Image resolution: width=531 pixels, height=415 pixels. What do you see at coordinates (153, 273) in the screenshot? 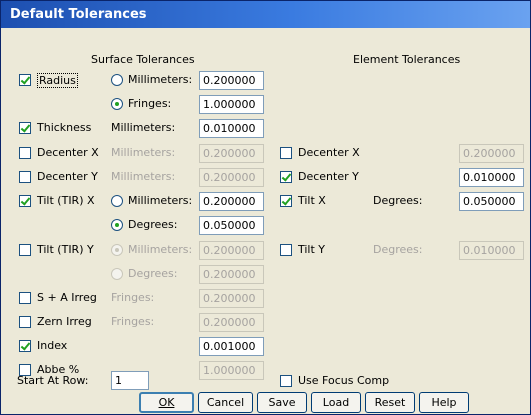
I see `tilt-tir-y-degrees-label: Degrees:` at bounding box center [153, 273].